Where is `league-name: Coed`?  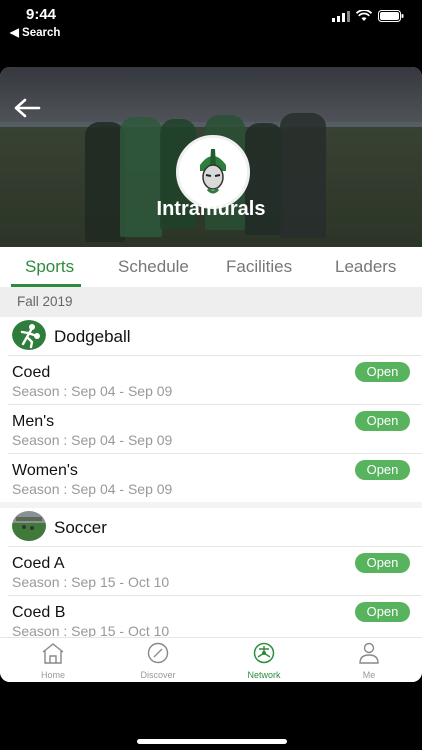
league-name: Coed is located at coordinates (31, 372).